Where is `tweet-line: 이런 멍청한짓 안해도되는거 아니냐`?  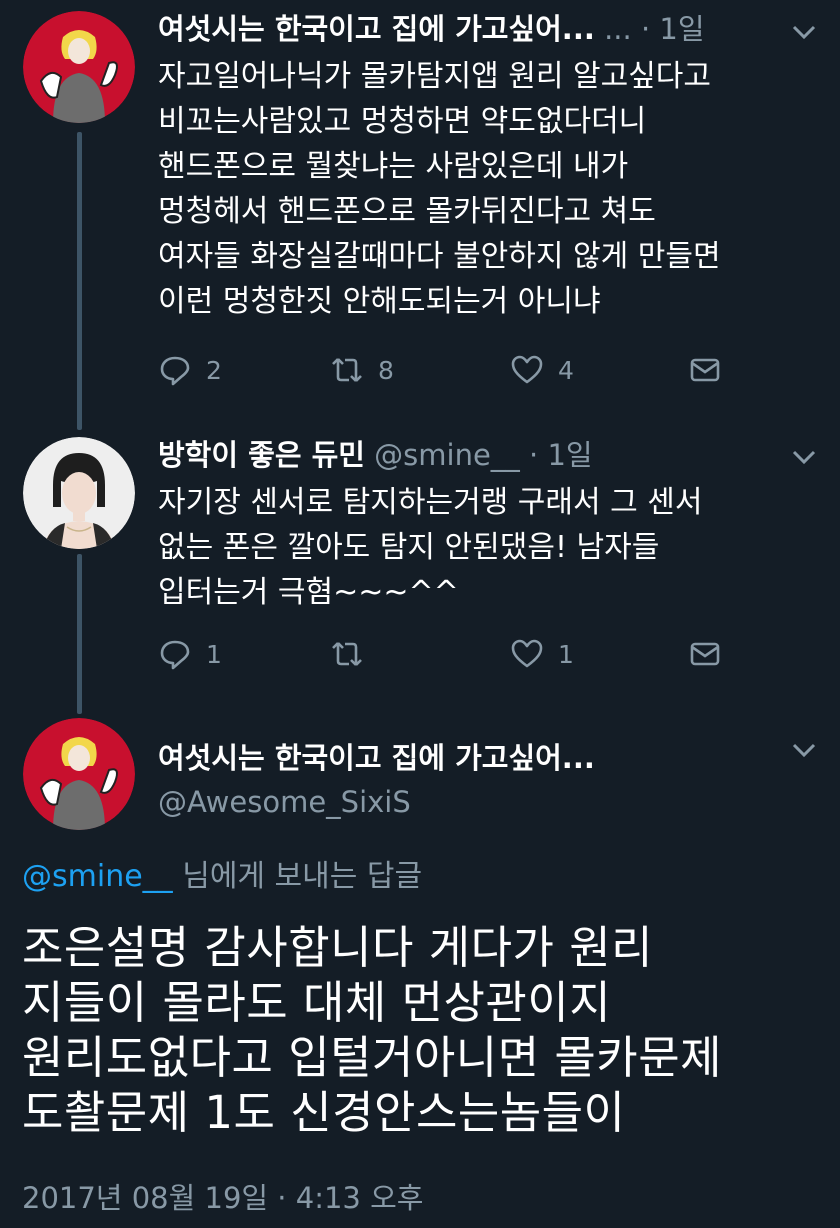 tweet-line: 이런 멍청한짓 안해도되는거 아니냐 is located at coordinates (379, 301).